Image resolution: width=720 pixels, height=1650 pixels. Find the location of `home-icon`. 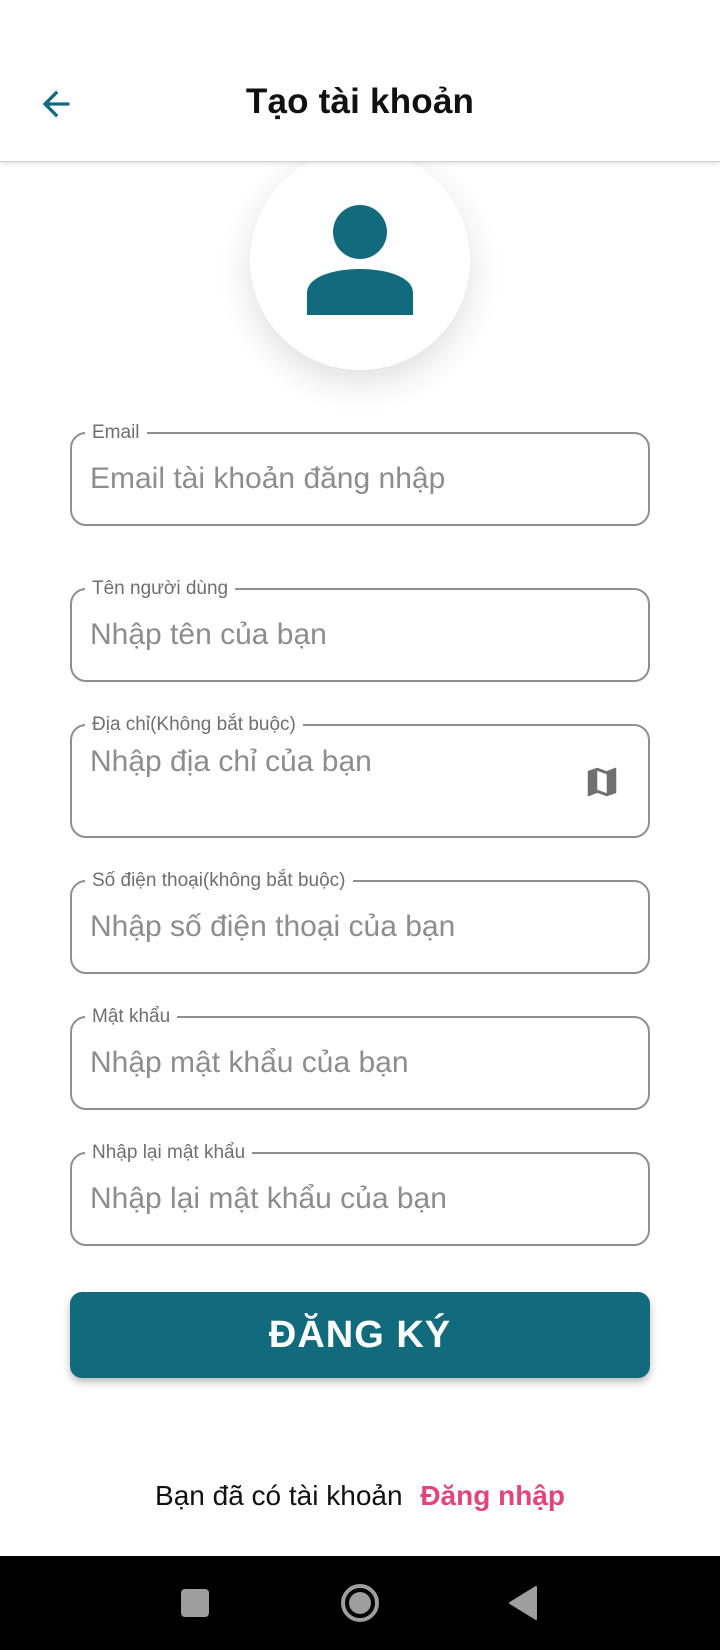

home-icon is located at coordinates (360, 1603).